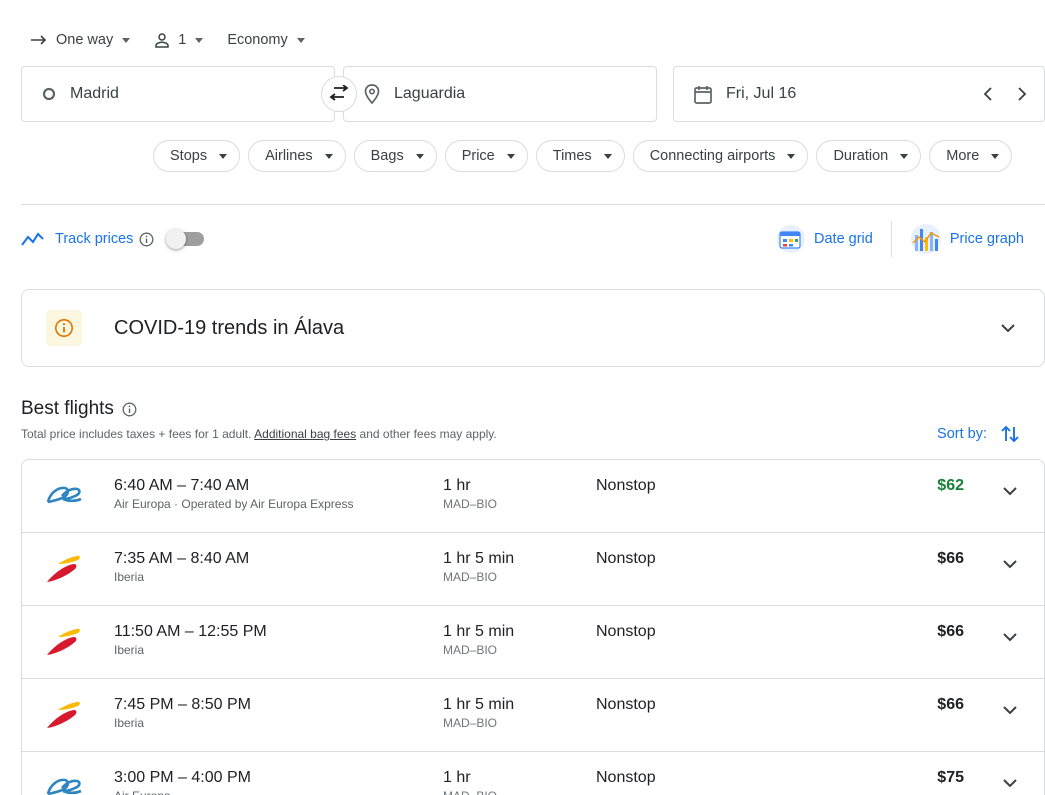 This screenshot has height=795, width=1045. Describe the element at coordinates (229, 327) in the screenshot. I see `covid-title: COVID-19 trends in Álava` at that location.